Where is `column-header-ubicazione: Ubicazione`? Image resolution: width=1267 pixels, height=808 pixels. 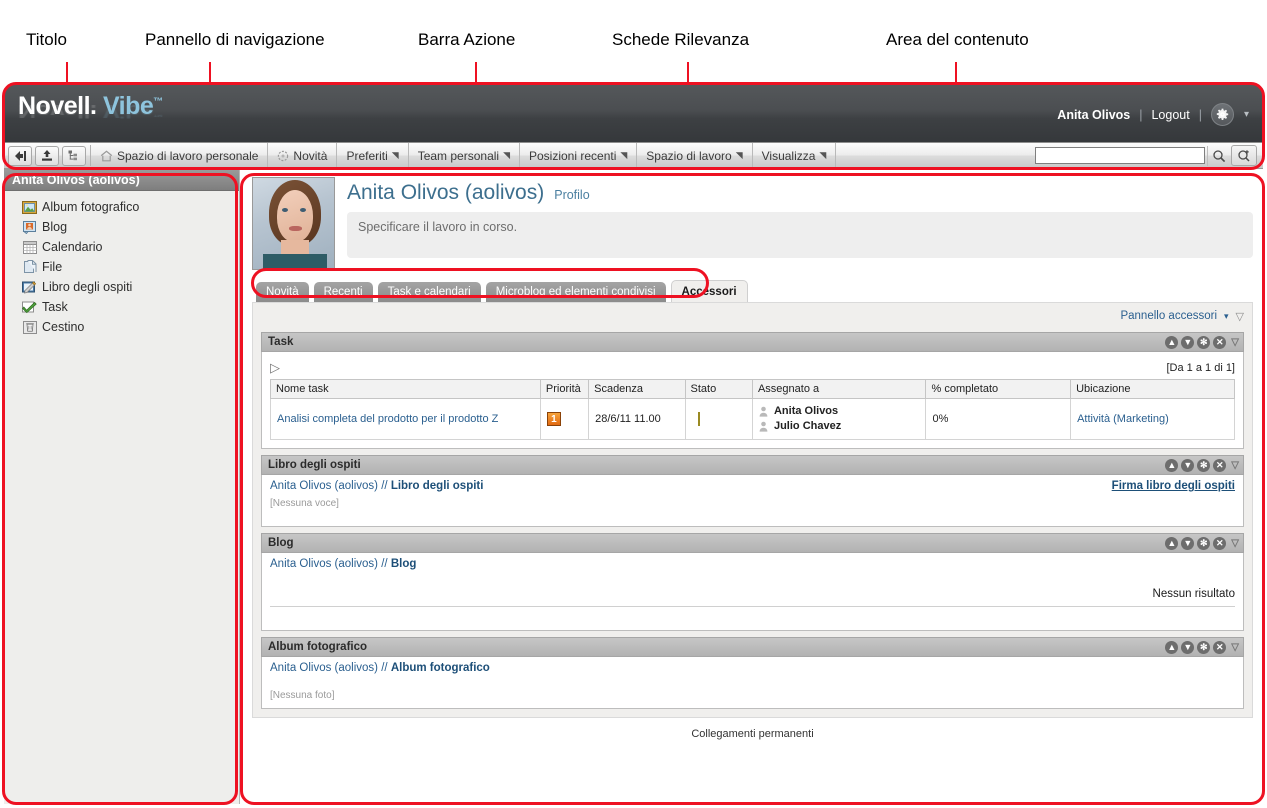
column-header-ubicazione: Ubicazione is located at coordinates (1152, 389).